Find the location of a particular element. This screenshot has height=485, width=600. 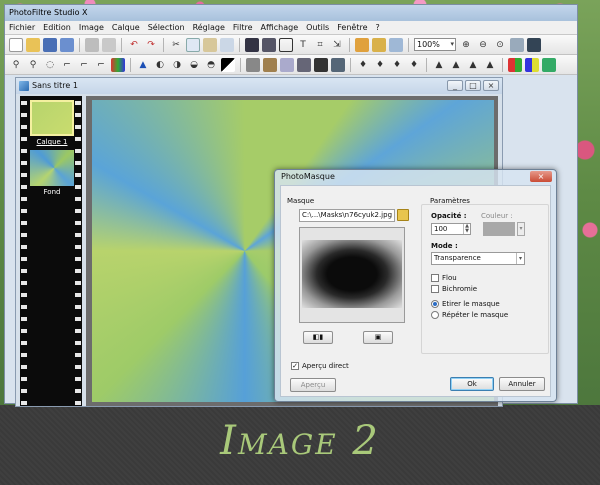

masque-label: Masque is located at coordinates (301, 201).